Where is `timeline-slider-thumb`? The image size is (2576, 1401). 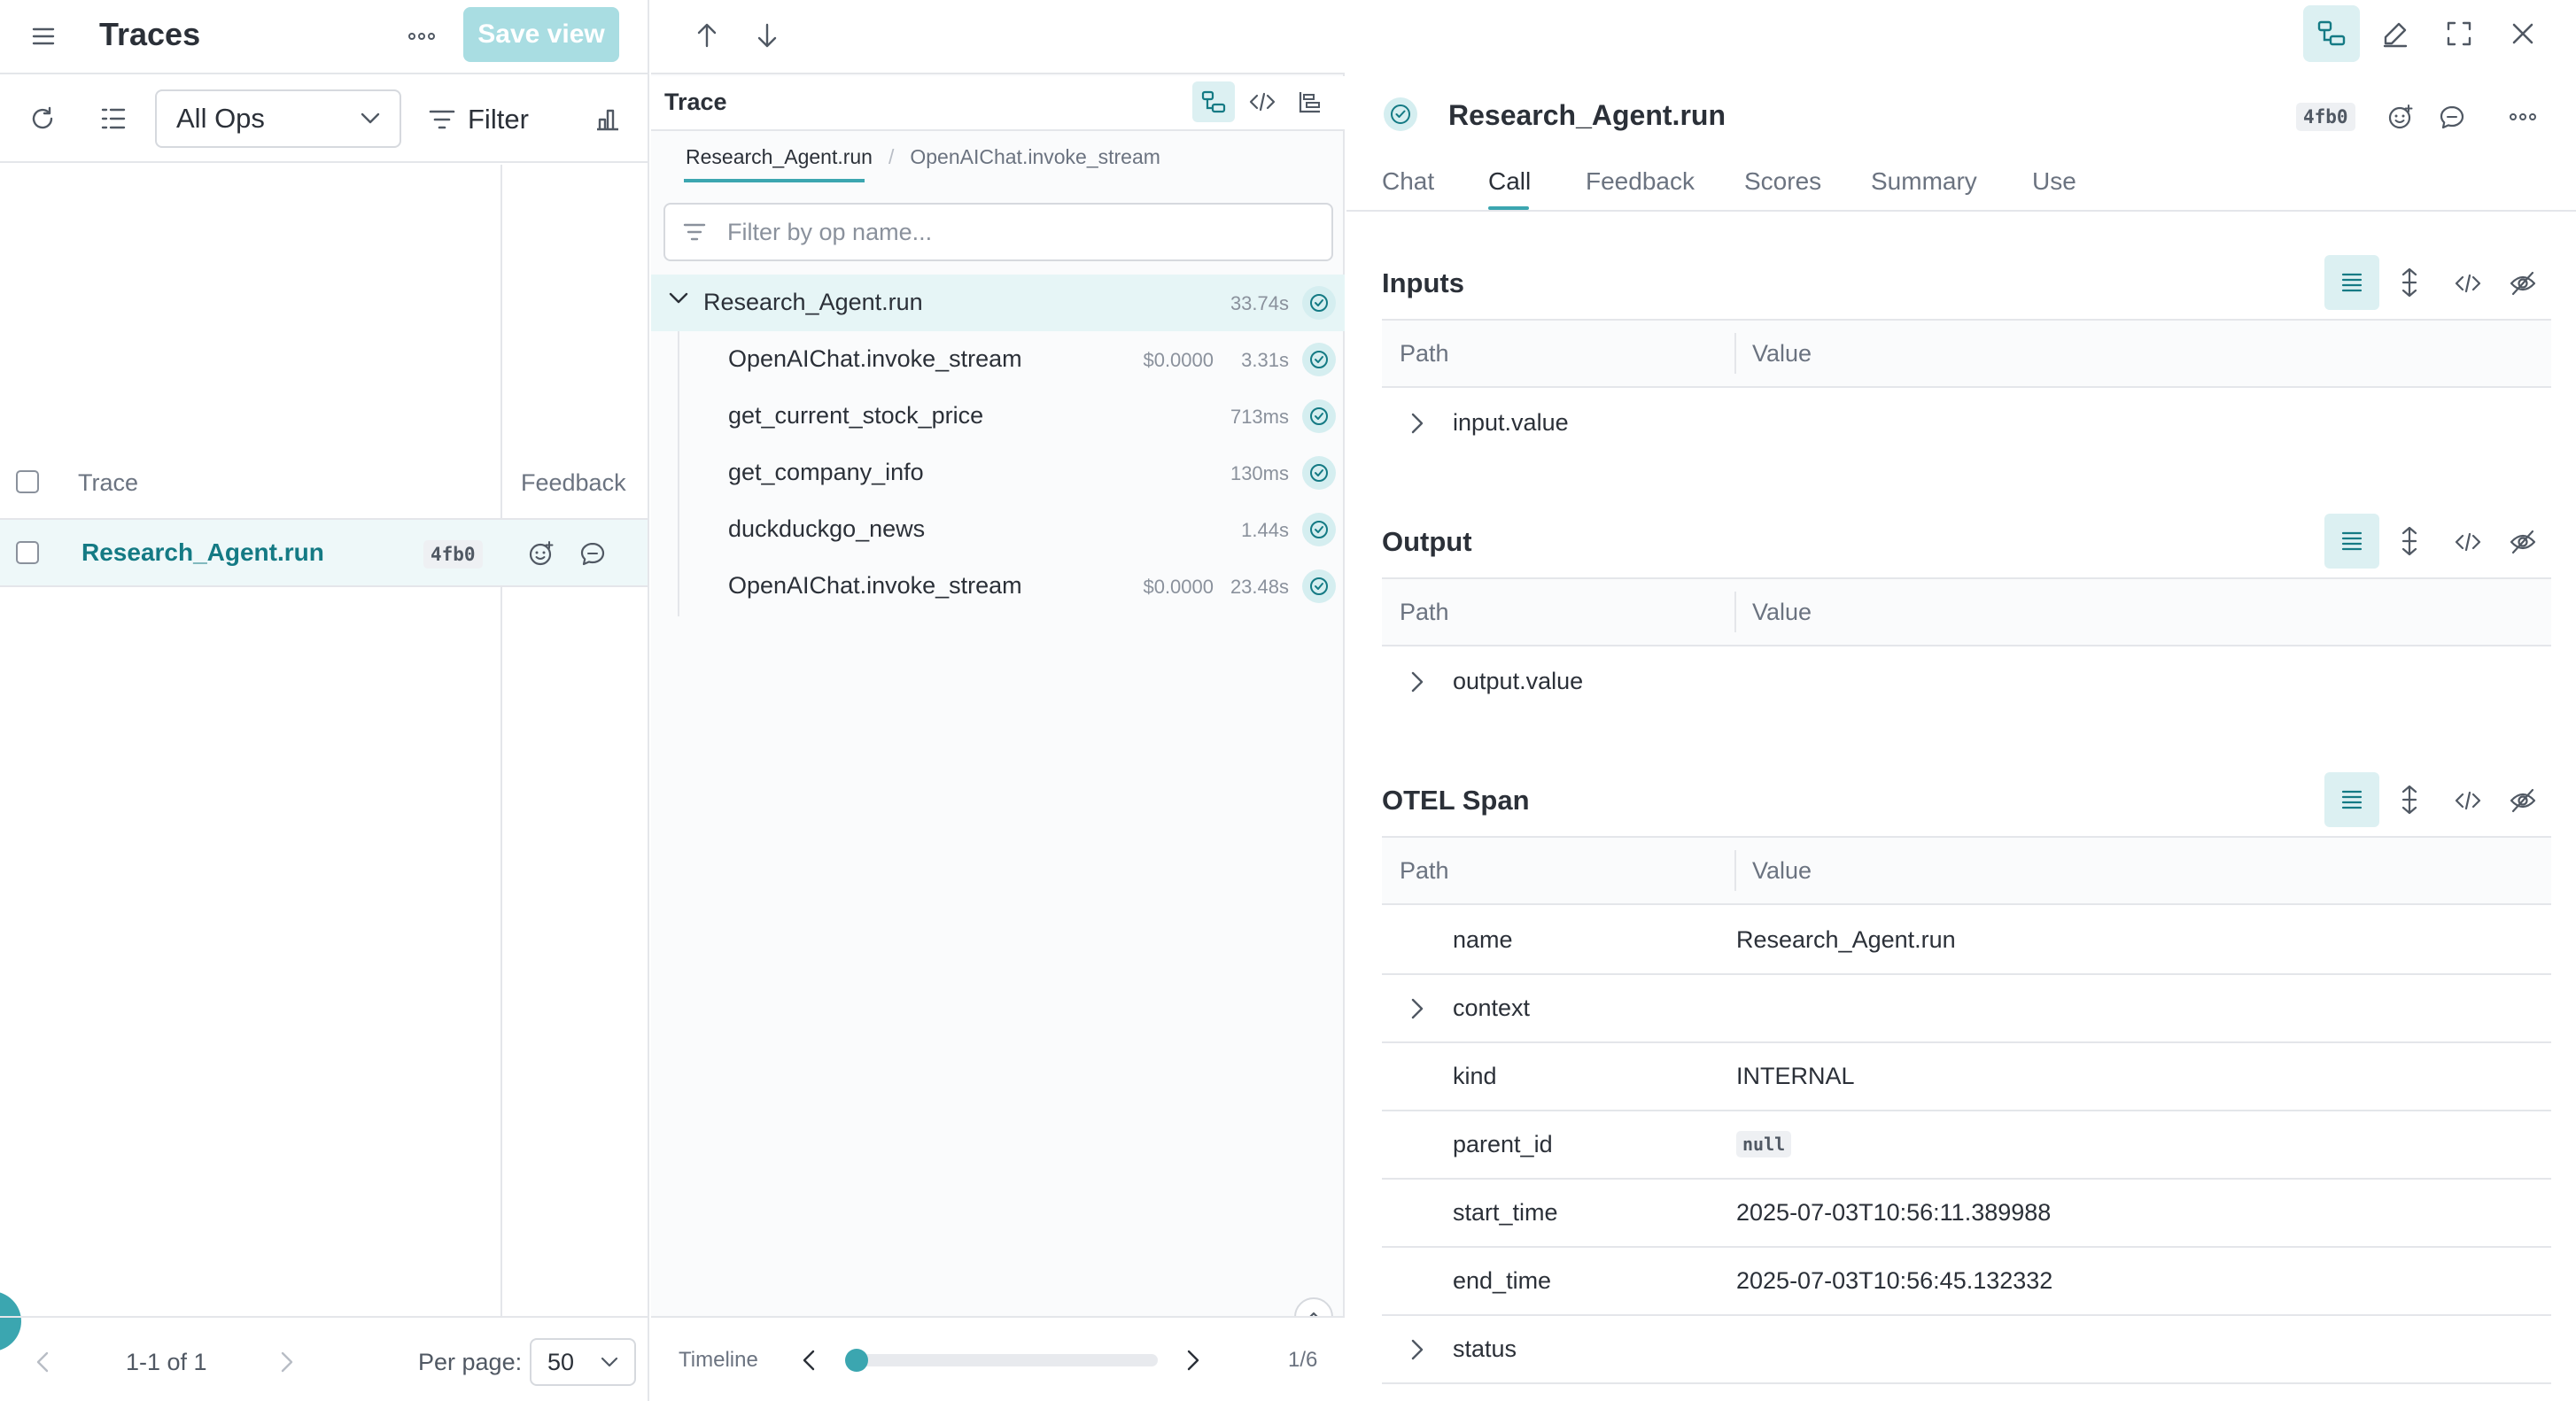
timeline-slider-thumb is located at coordinates (856, 1360).